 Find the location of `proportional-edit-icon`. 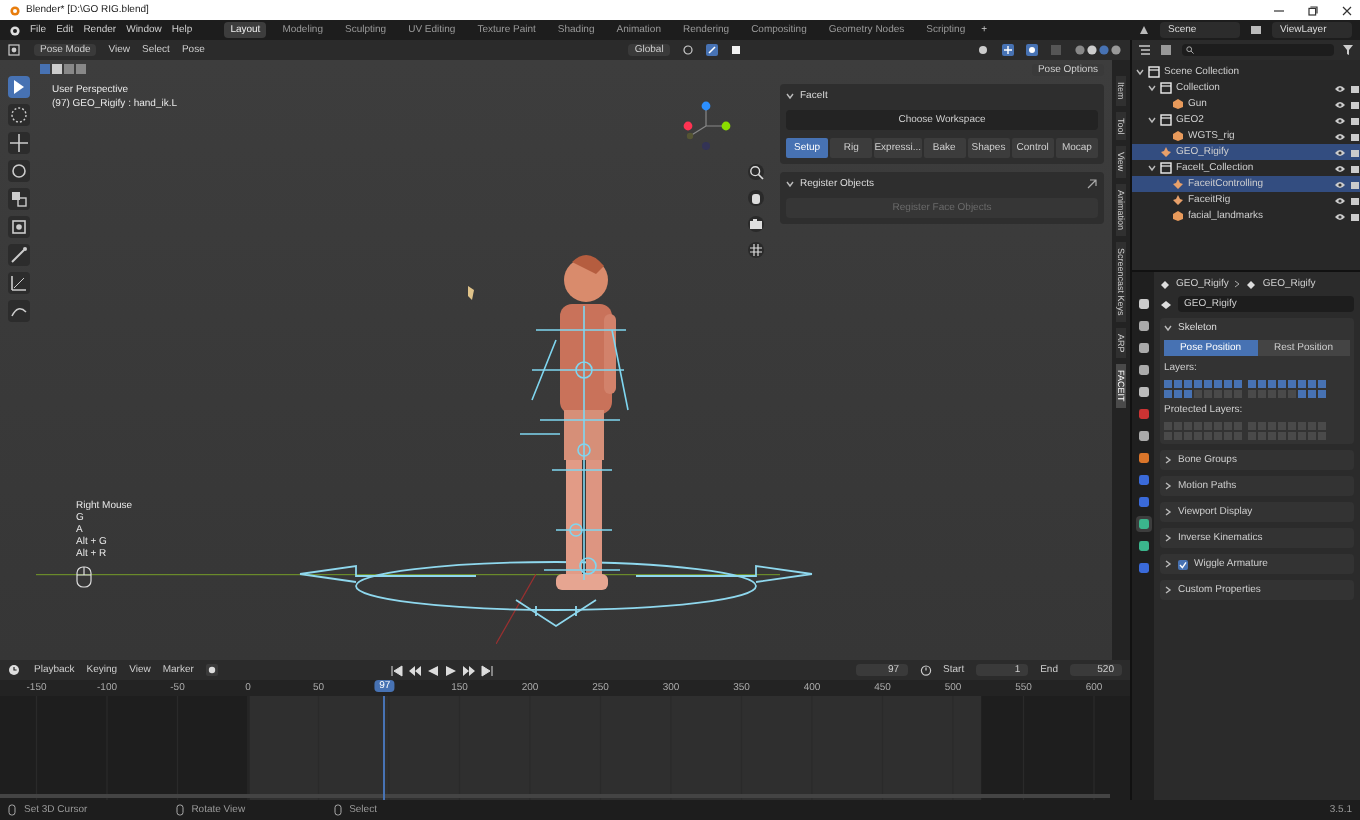

proportional-edit-icon is located at coordinates (735, 50).